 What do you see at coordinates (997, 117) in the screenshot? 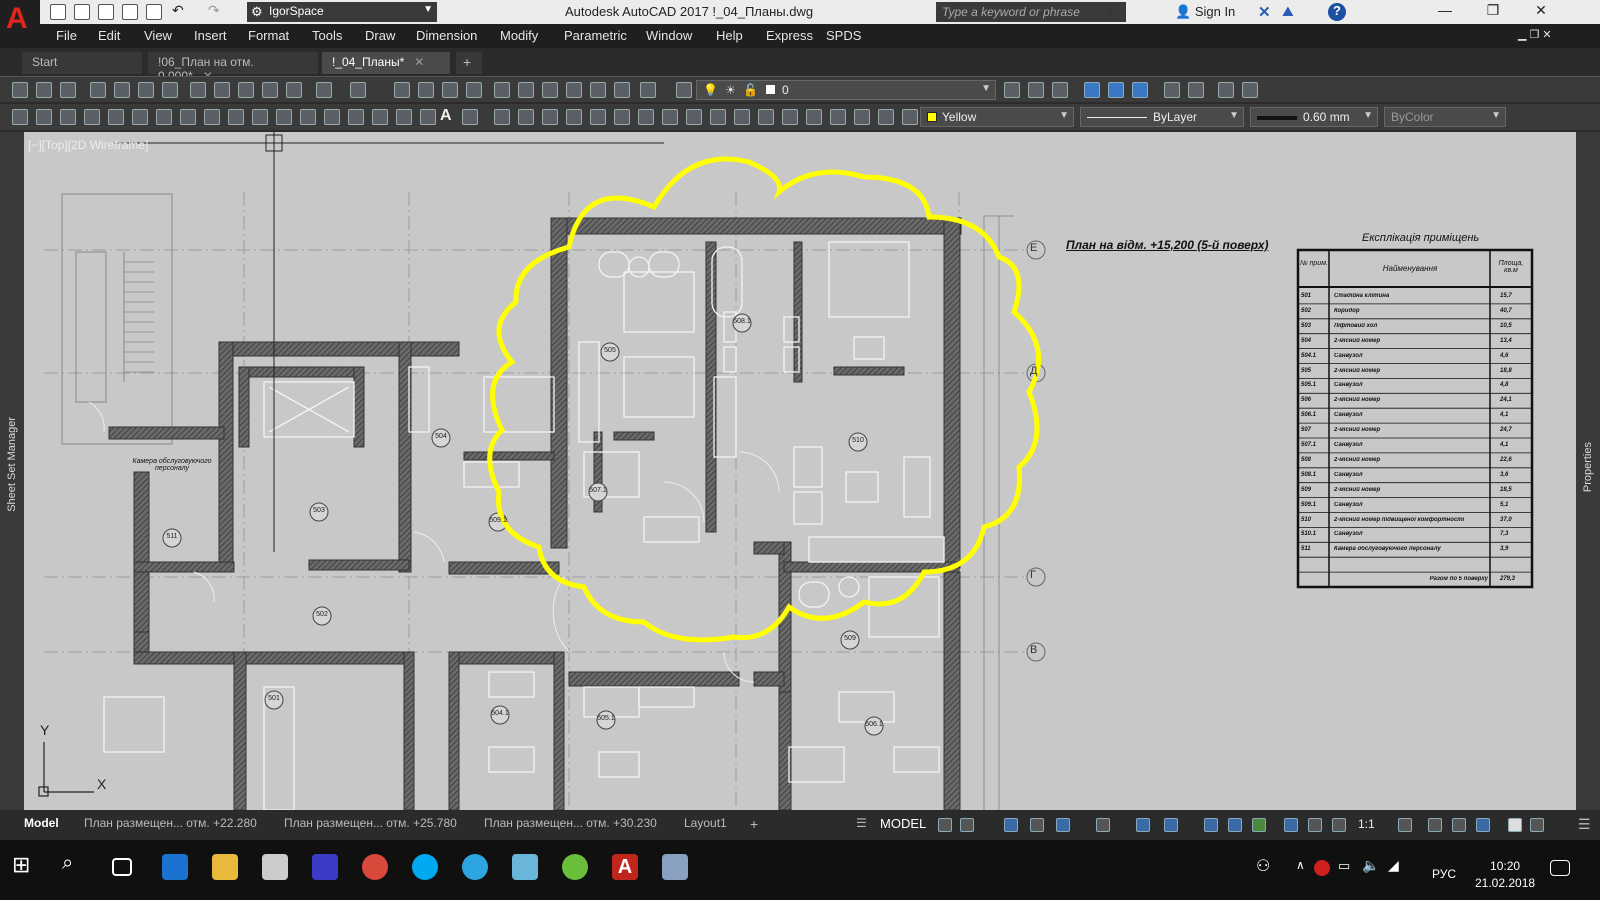
I see `color-dropdown: Yellow ▼` at bounding box center [997, 117].